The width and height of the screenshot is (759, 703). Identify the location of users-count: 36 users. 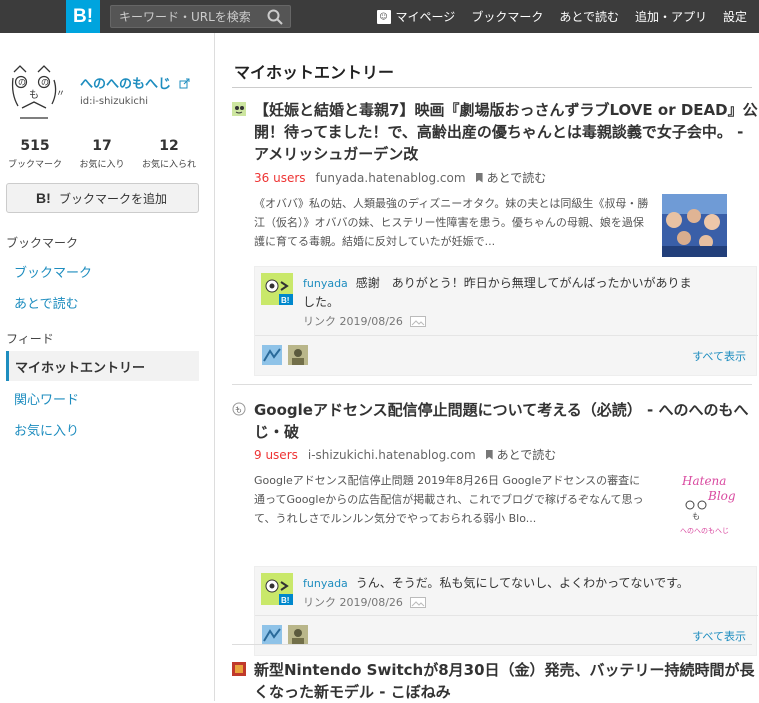
(280, 178).